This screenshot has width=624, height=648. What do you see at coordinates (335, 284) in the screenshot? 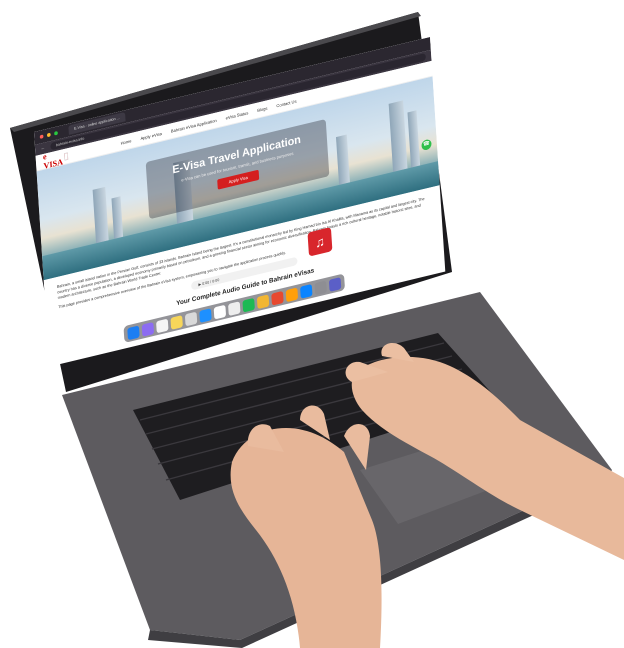
I see `teams-icon` at bounding box center [335, 284].